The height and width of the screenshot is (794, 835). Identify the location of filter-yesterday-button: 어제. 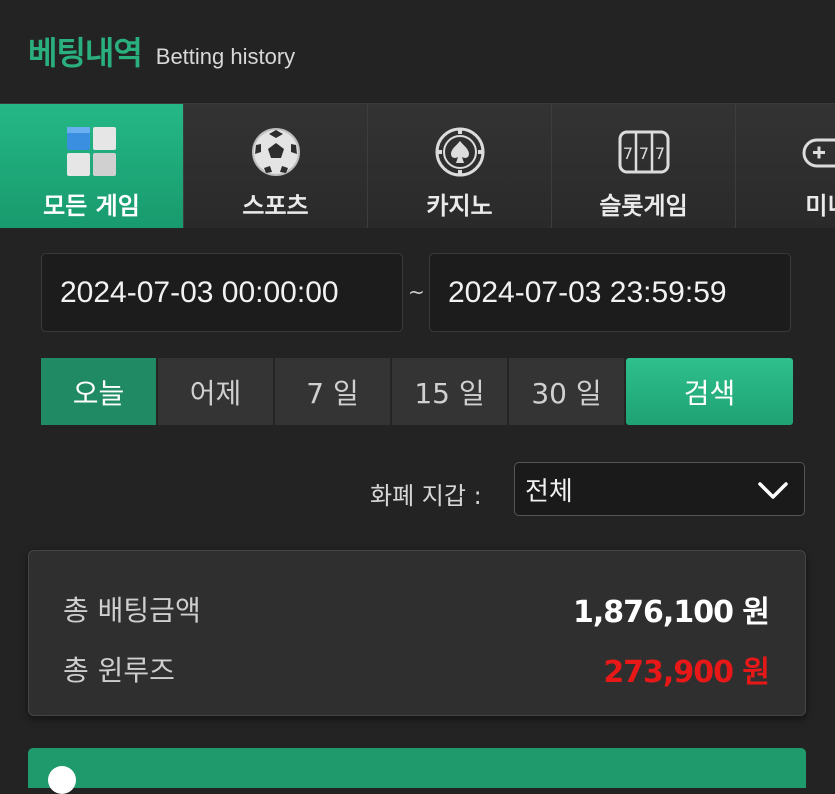
(216, 391).